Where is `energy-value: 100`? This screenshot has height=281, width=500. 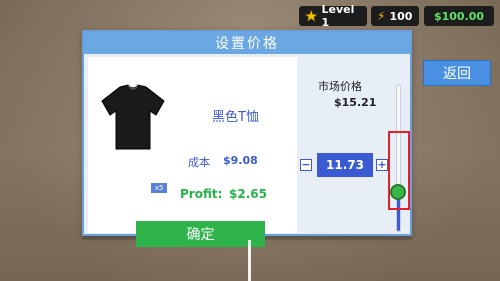 energy-value: 100 is located at coordinates (401, 16).